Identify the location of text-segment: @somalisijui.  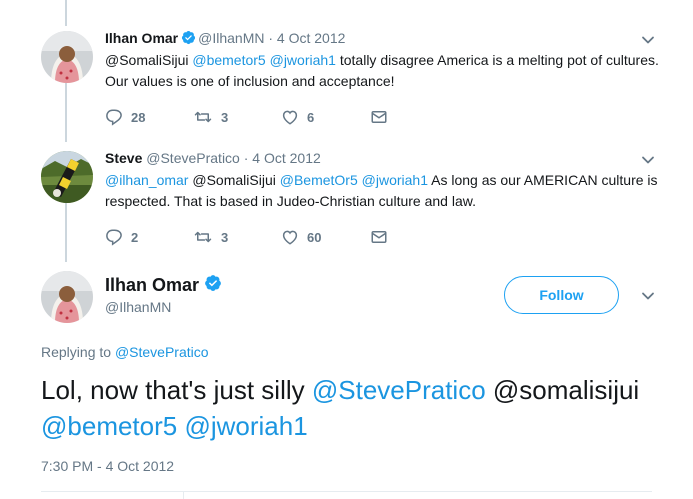
(562, 390).